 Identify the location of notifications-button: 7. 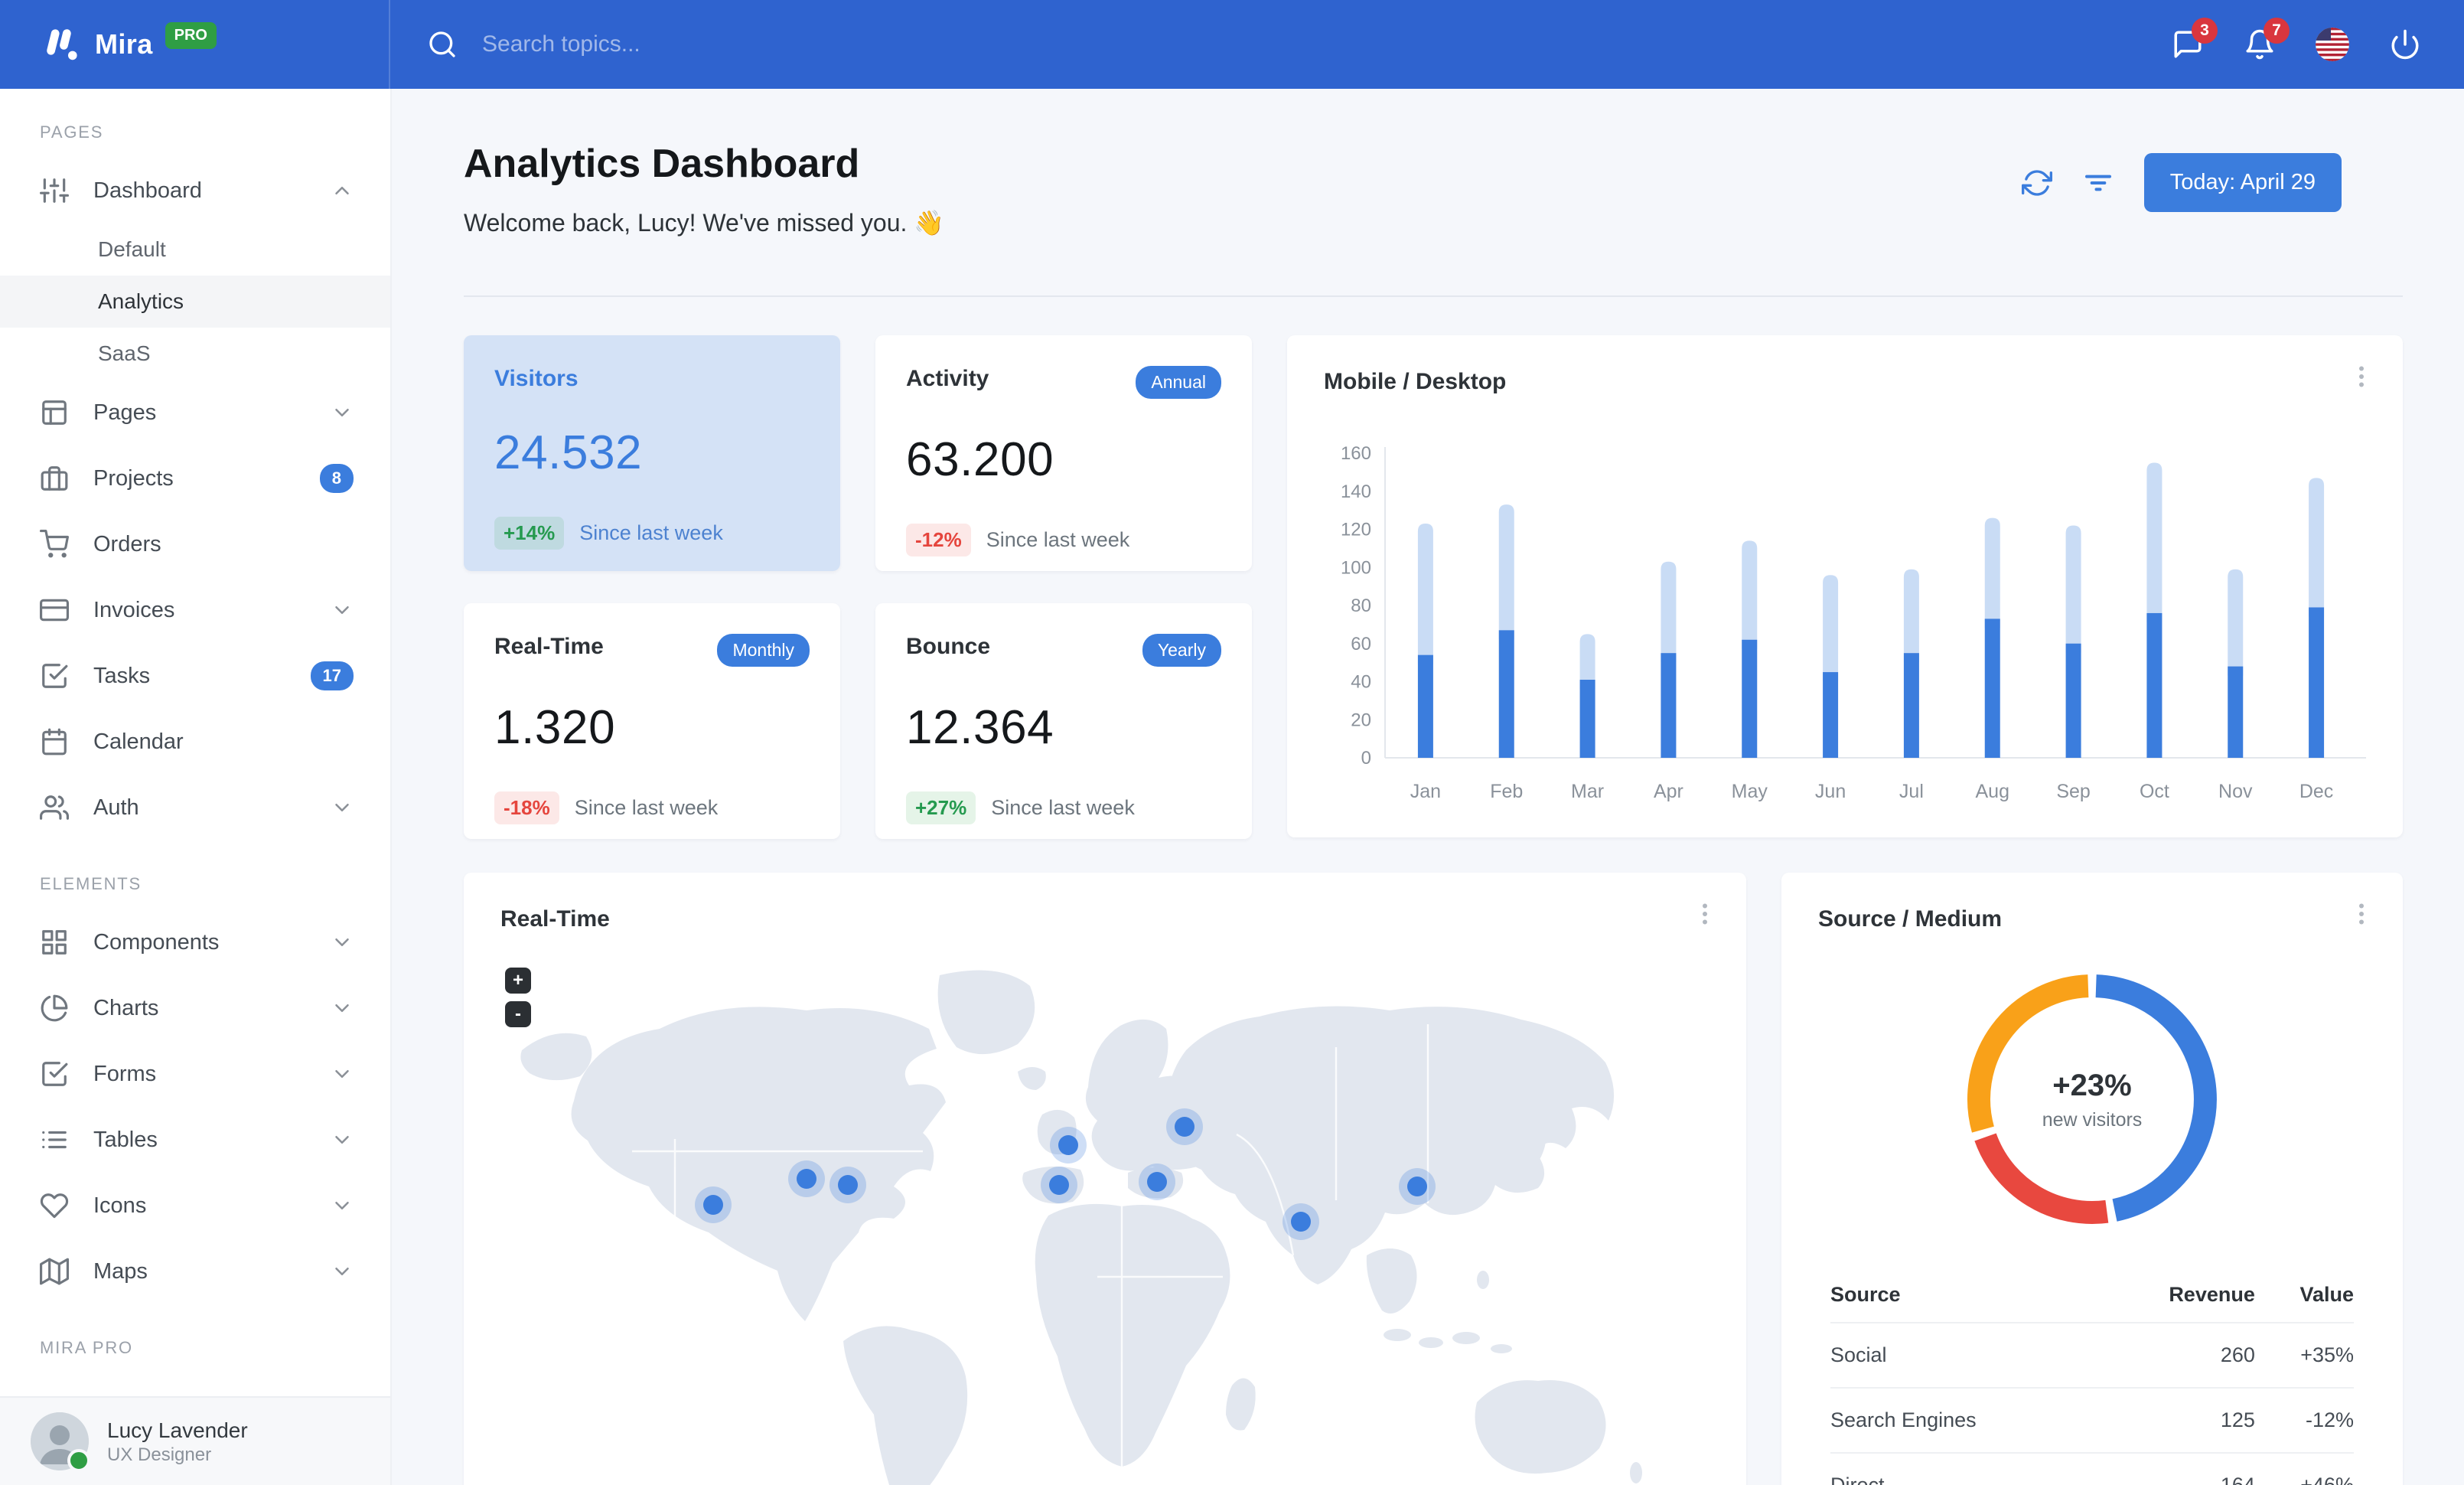
(2267, 39).